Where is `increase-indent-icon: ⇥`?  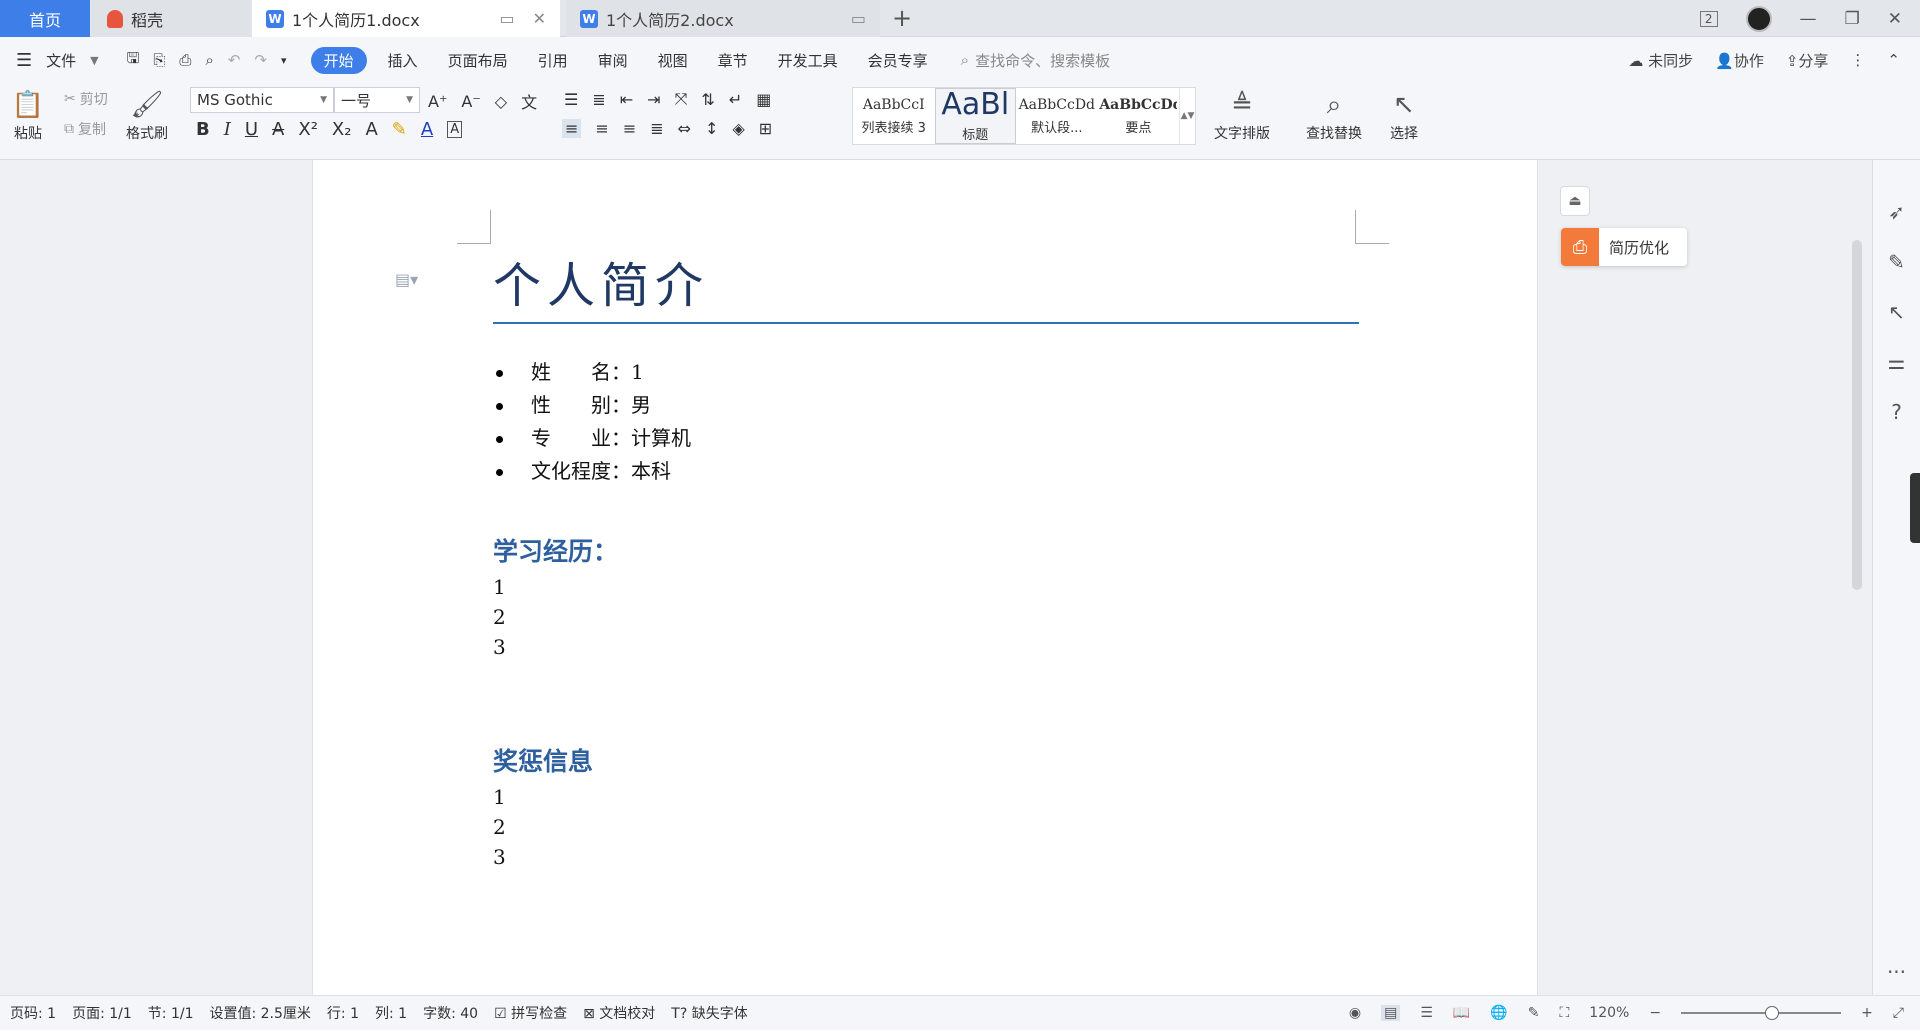 increase-indent-icon: ⇥ is located at coordinates (653, 99).